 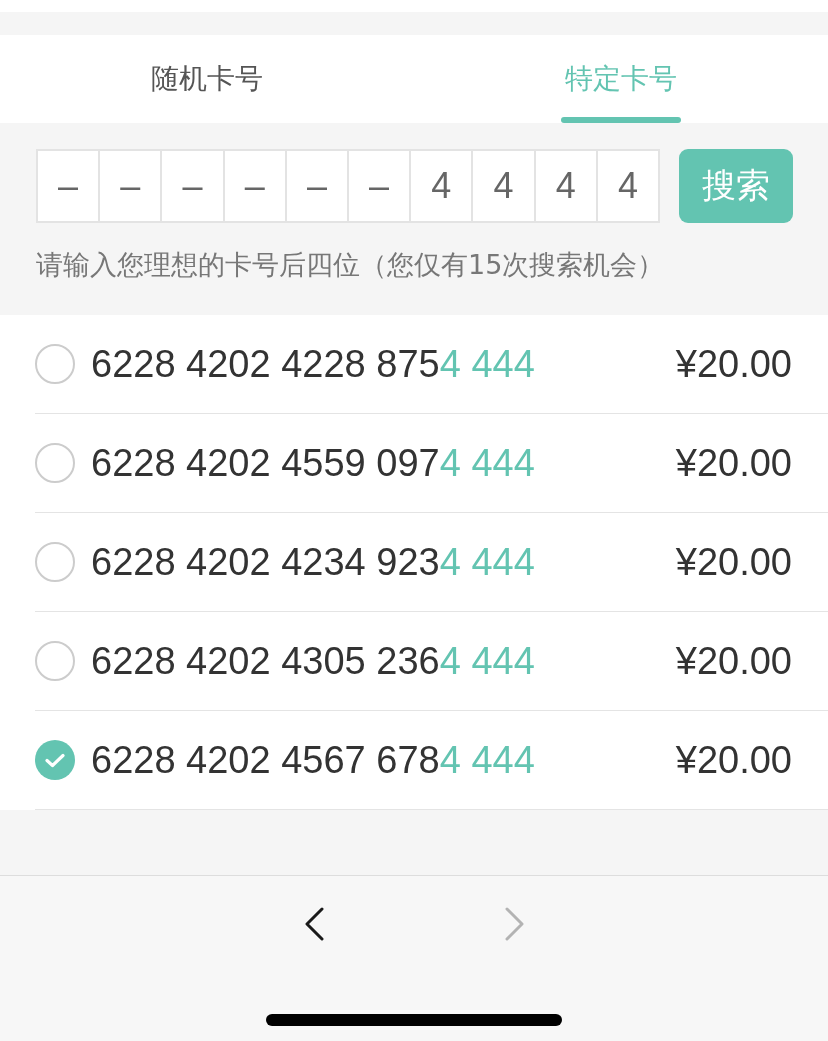 I want to click on tab: 随机卡号, so click(x=207, y=79).